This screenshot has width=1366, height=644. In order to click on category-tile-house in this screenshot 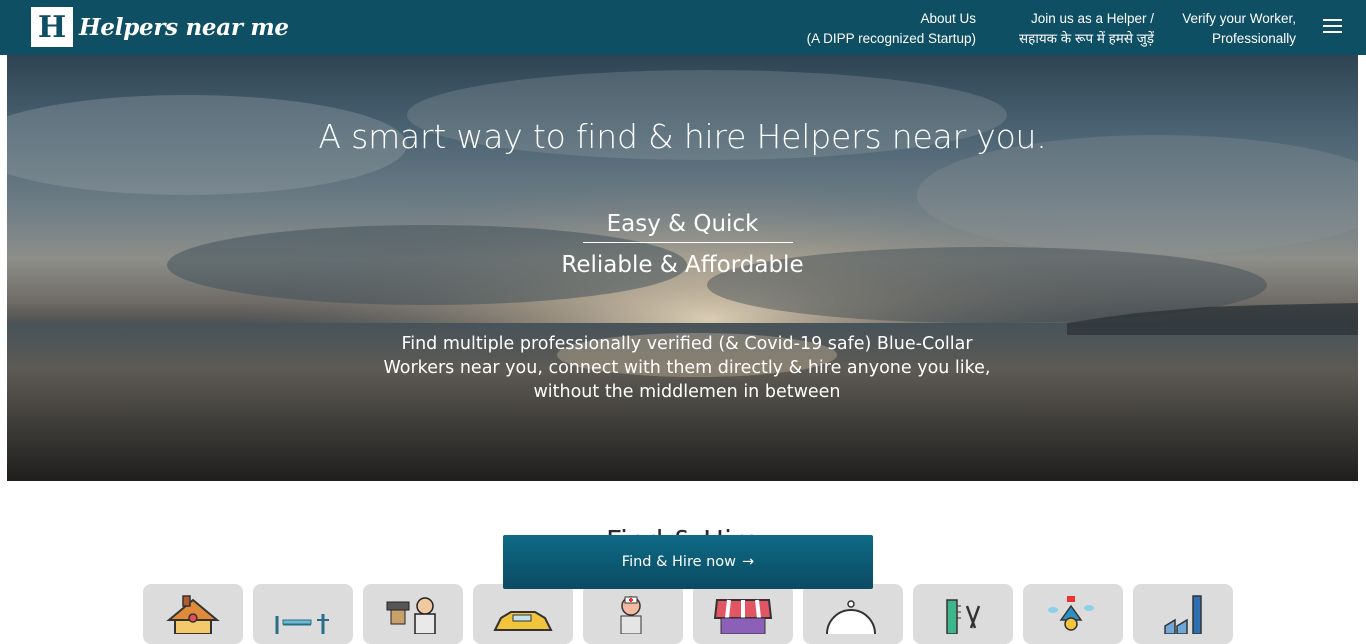, I will do `click(193, 614)`.